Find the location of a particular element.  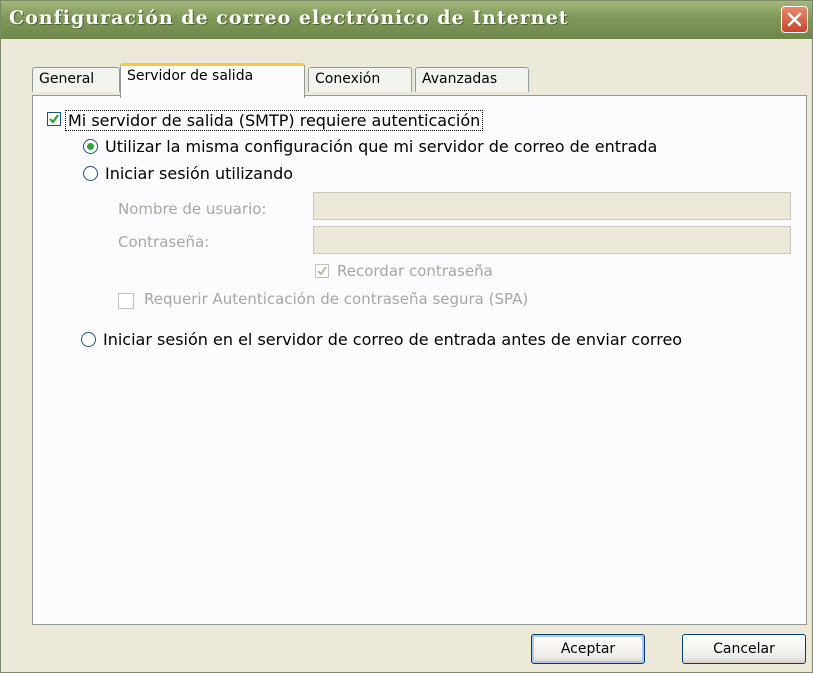

close-icon is located at coordinates (794, 19).